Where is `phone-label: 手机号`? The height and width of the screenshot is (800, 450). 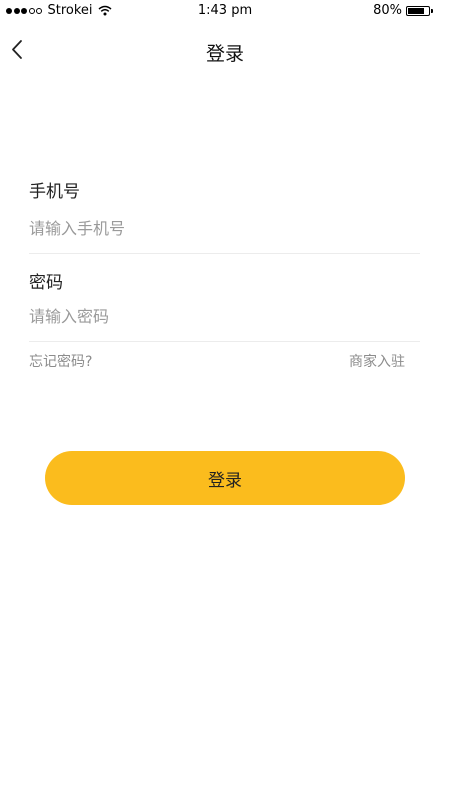 phone-label: 手机号 is located at coordinates (54, 192).